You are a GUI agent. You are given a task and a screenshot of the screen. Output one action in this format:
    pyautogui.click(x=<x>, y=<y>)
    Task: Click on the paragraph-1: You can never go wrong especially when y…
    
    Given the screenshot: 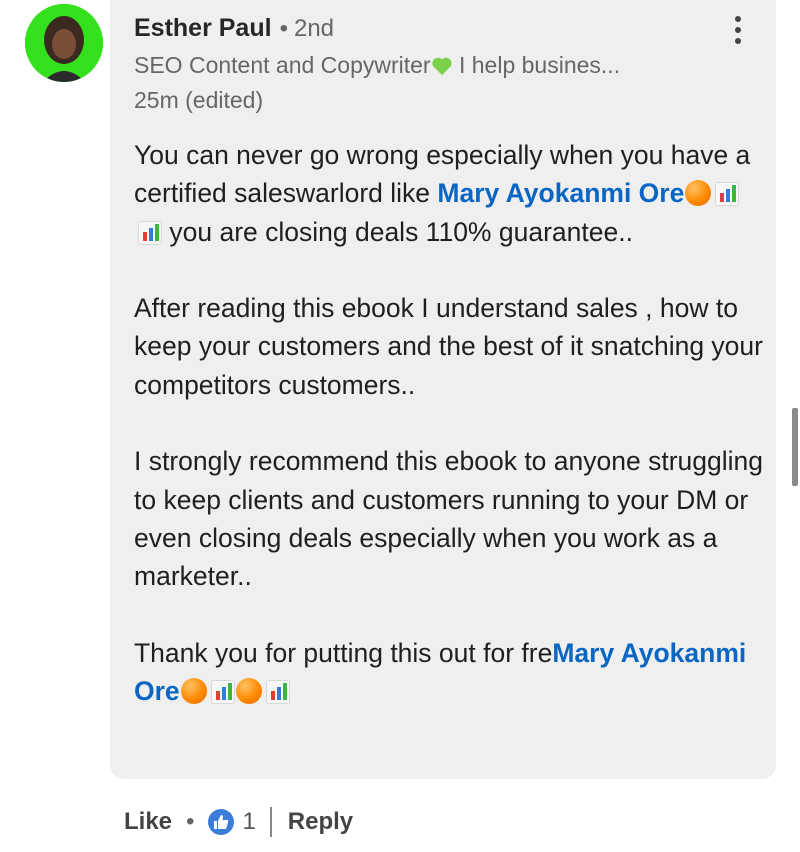 What is the action you would take?
    pyautogui.click(x=449, y=193)
    